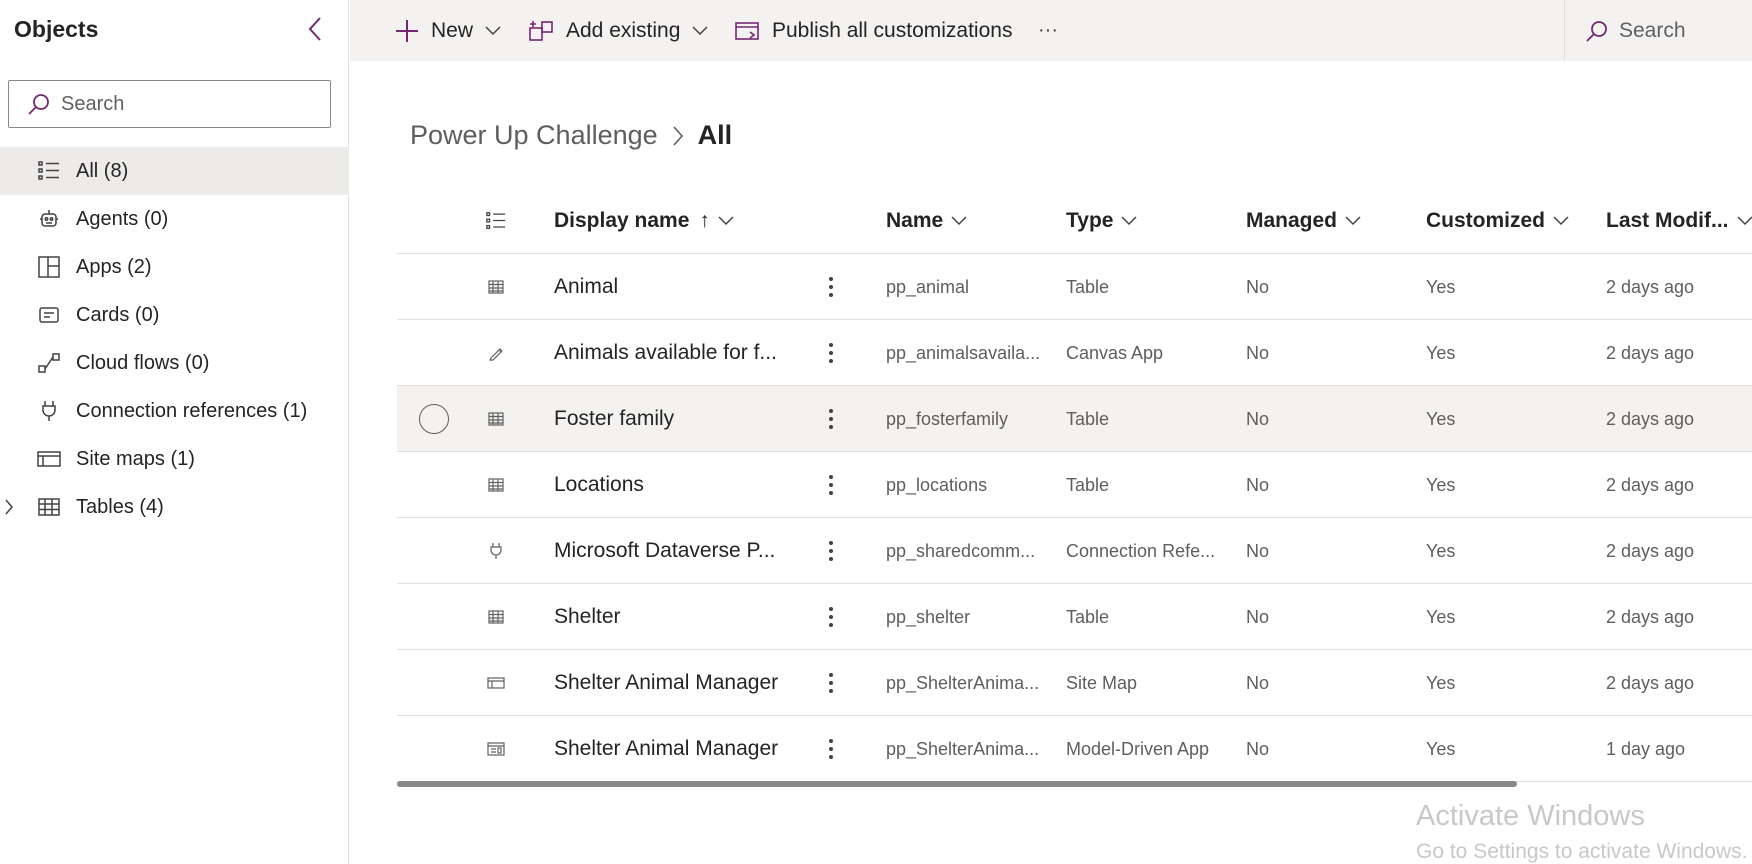 Image resolution: width=1752 pixels, height=864 pixels. I want to click on cell-display-name: Foster family, so click(614, 419).